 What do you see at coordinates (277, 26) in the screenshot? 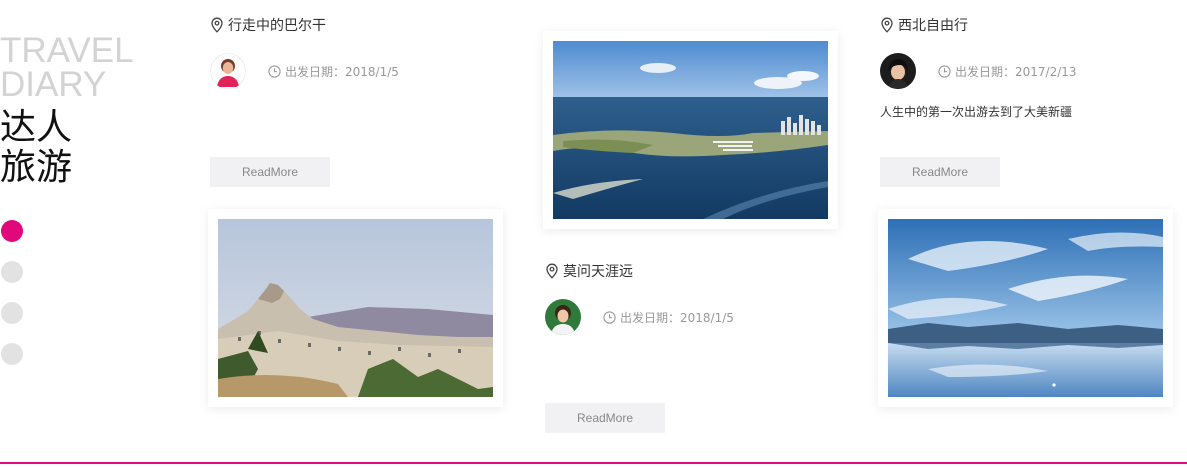
I see `card-location-text: 行走中的巴尔干` at bounding box center [277, 26].